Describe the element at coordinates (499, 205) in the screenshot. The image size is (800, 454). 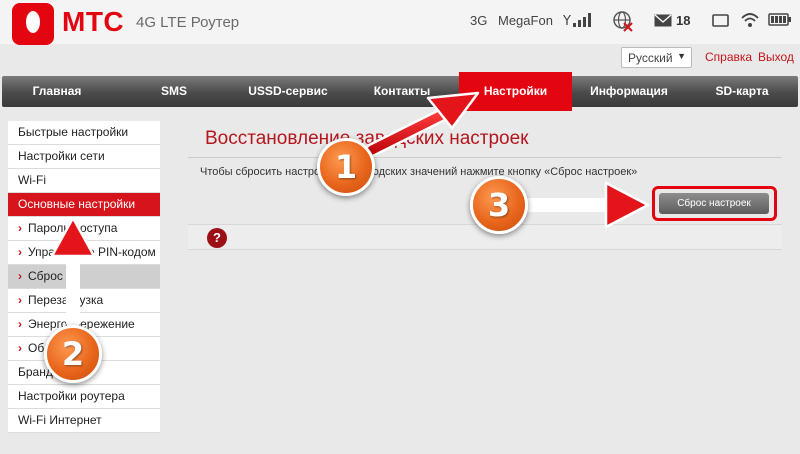
I see `step-badge-3: 3` at that location.